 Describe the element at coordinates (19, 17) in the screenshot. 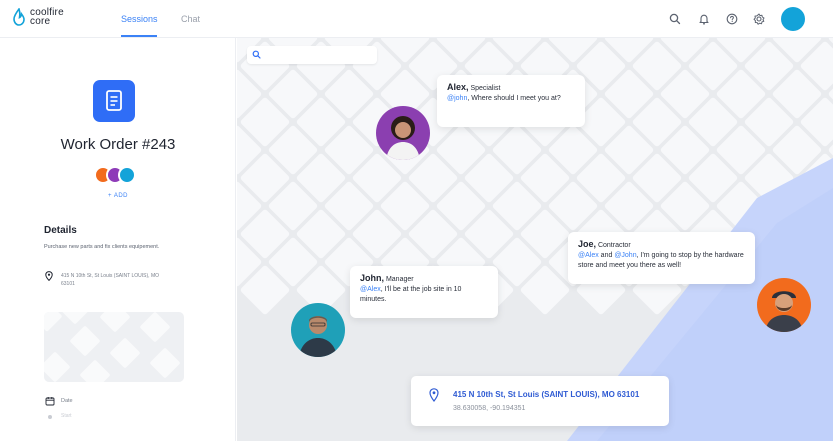

I see `logo-mark-icon` at that location.